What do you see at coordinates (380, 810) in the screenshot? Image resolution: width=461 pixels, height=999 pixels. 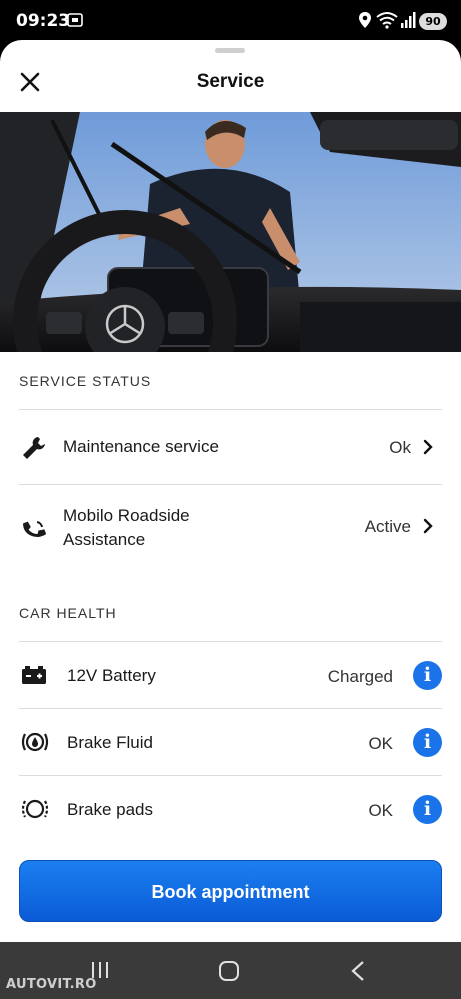 I see `brake-pads-value: OK` at bounding box center [380, 810].